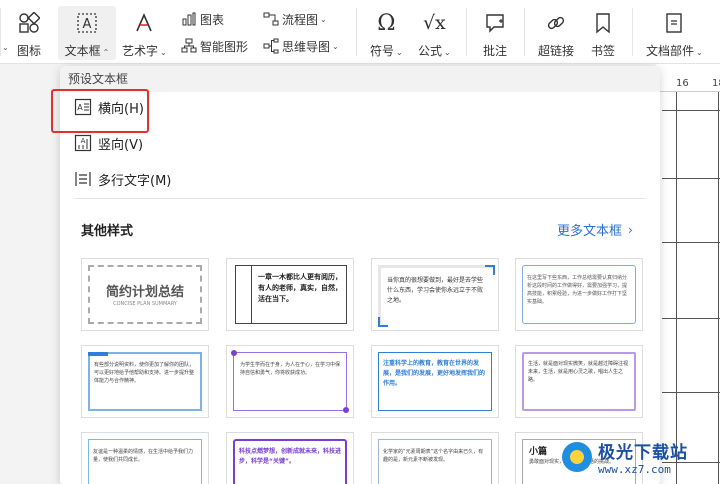 The height and width of the screenshot is (484, 720). I want to click on chart-label: 图表, so click(212, 19).